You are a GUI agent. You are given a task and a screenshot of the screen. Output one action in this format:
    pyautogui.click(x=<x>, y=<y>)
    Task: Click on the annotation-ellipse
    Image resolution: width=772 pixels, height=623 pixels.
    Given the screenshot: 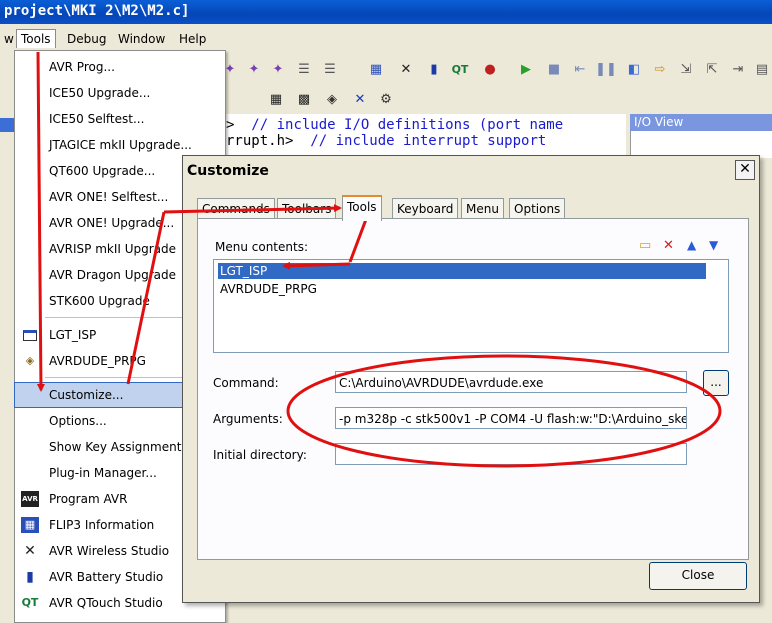 What is the action you would take?
    pyautogui.click(x=504, y=411)
    